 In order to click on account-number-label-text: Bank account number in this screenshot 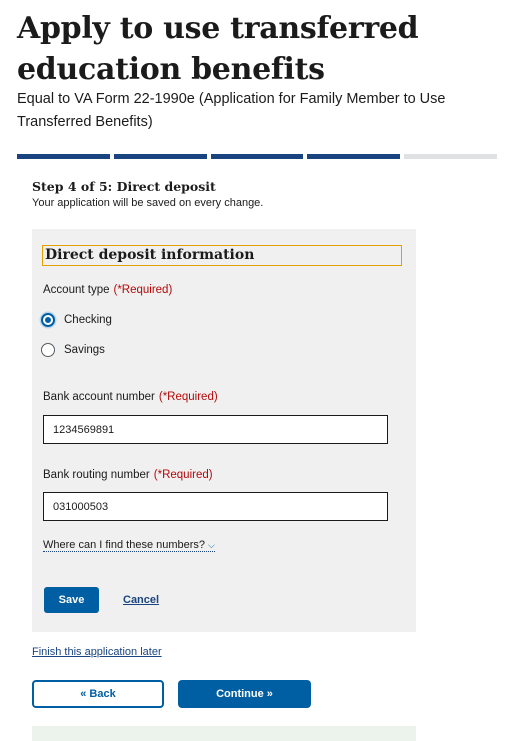, I will do `click(99, 397)`.